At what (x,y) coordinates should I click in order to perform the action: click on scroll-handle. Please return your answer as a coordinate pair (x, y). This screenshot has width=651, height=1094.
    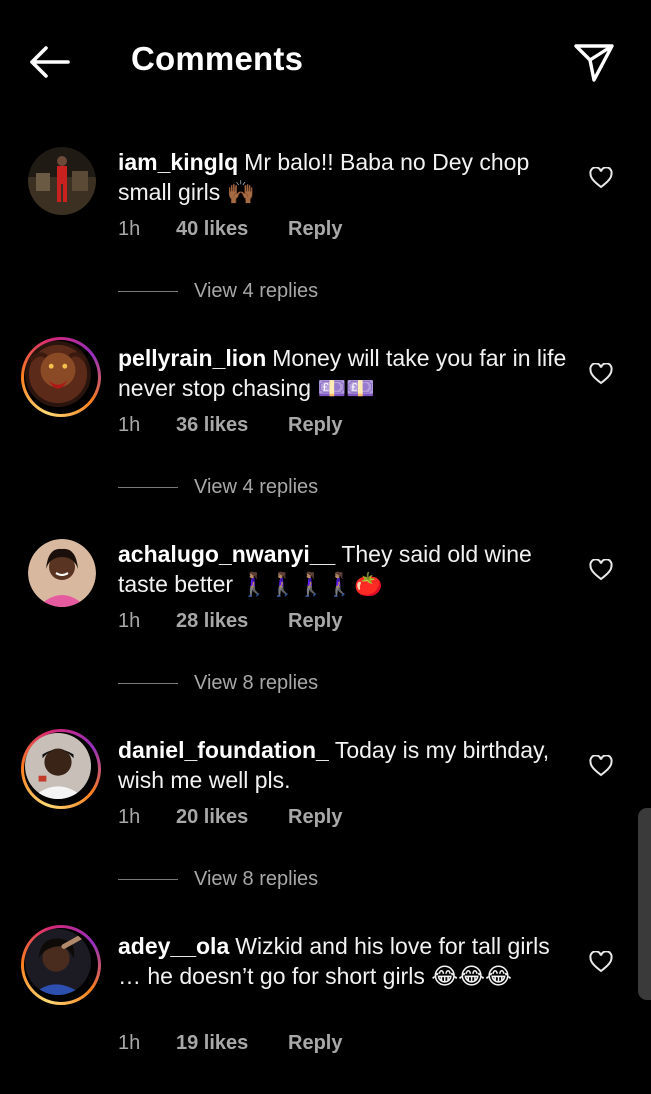
    Looking at the image, I should click on (644, 904).